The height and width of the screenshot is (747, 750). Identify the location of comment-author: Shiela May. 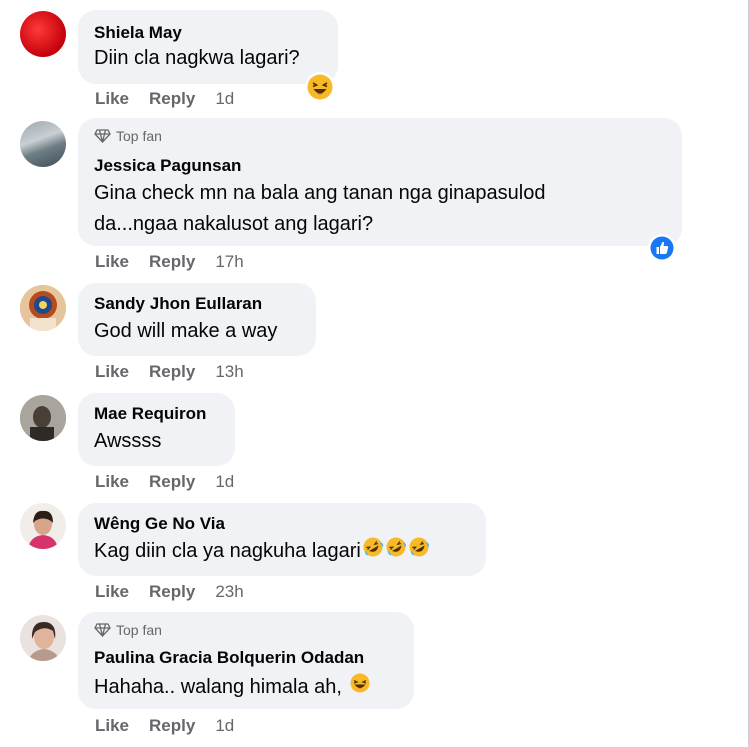
(138, 33).